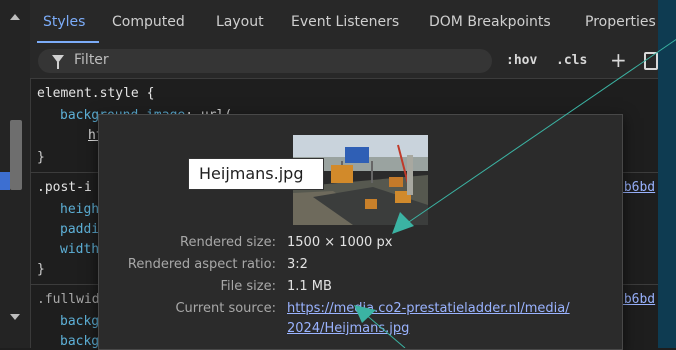  What do you see at coordinates (228, 242) in the screenshot?
I see `rendered-size-label: Rendered size:` at bounding box center [228, 242].